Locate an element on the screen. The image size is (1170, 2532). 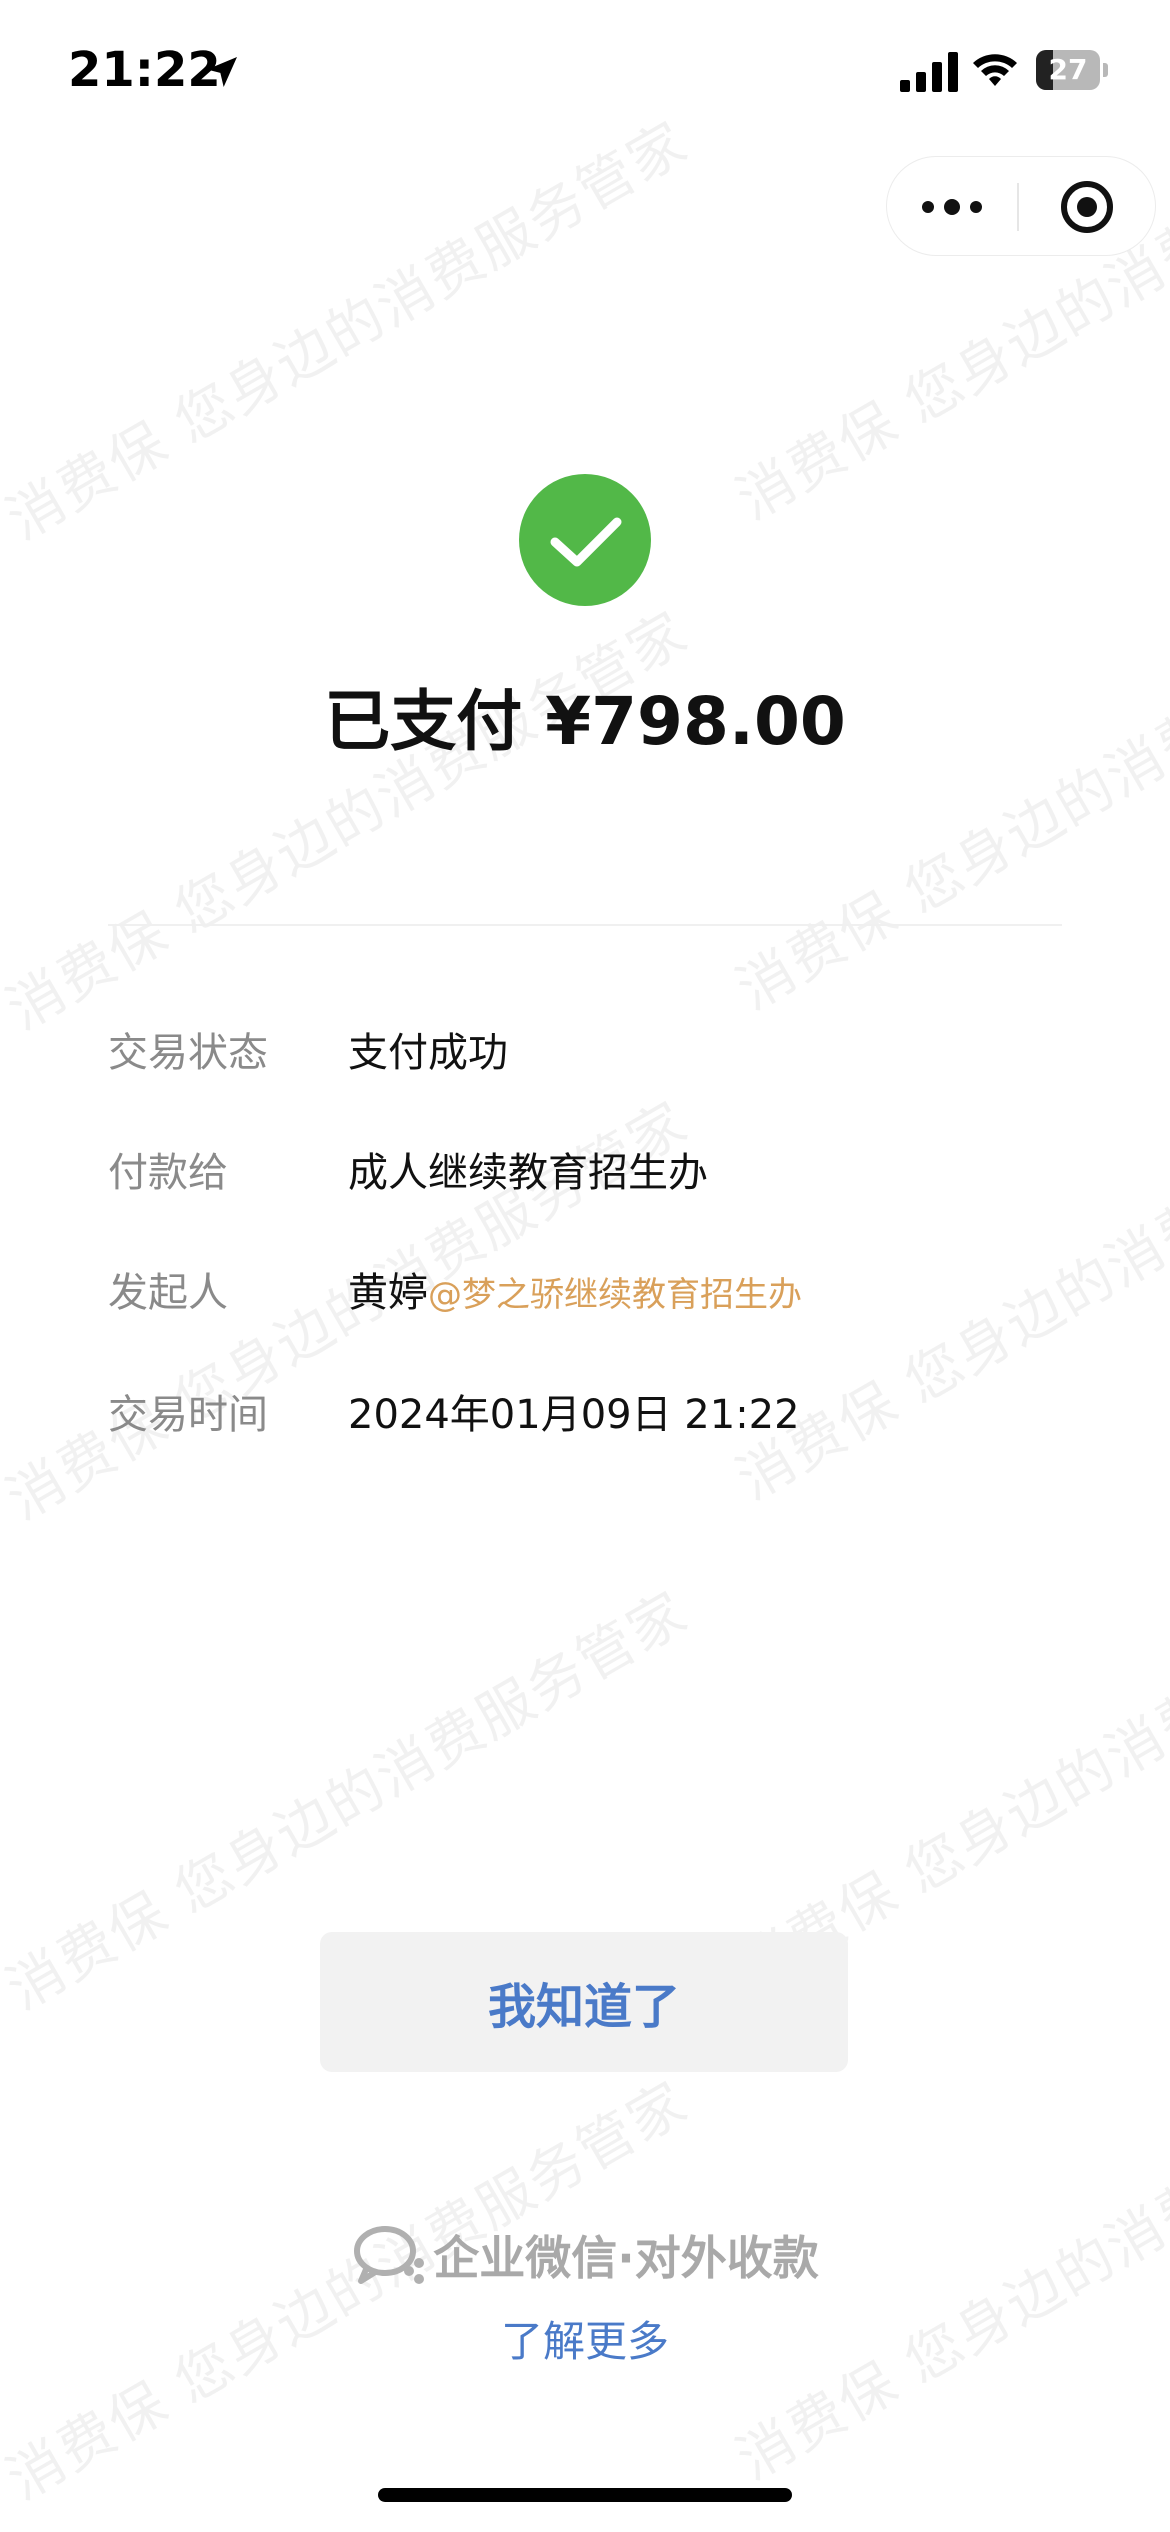
footer-brand-text: 企业微信·对外收款 is located at coordinates (626, 2258).